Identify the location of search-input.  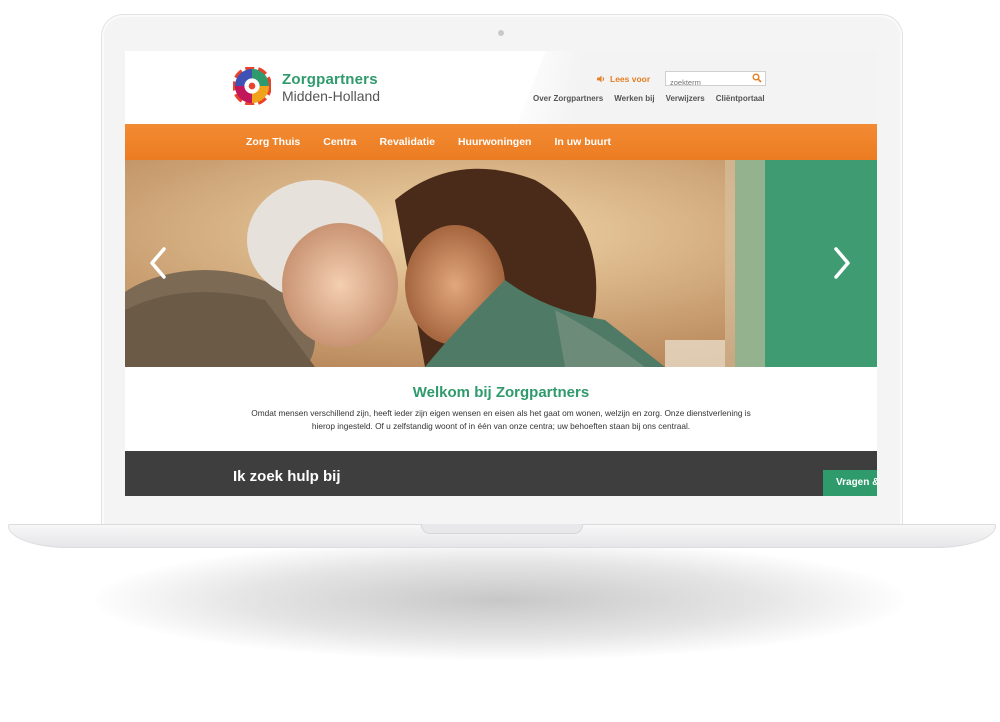
(712, 82).